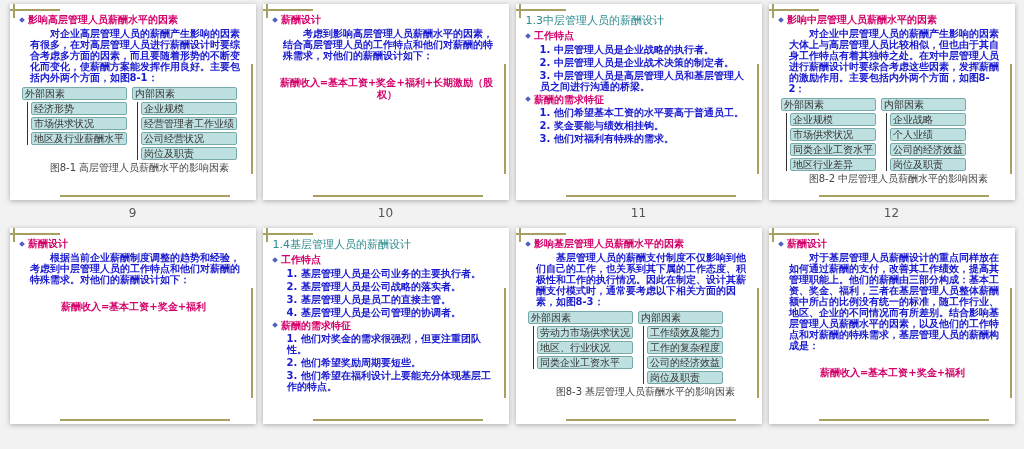 This screenshot has height=449, width=1024. I want to click on body-paragraph: 对企业中层管理人员的薪酬产生影响的因素大体上与高层管理人员比较相似，但也由于其自身工作特点有着其独特之处。在对中层管理人员进行薪酬设计时要综合考虑这些因素，发挥薪酬的激励作用。主要包括内外两个方面，如图8-2：, so click(894, 60).